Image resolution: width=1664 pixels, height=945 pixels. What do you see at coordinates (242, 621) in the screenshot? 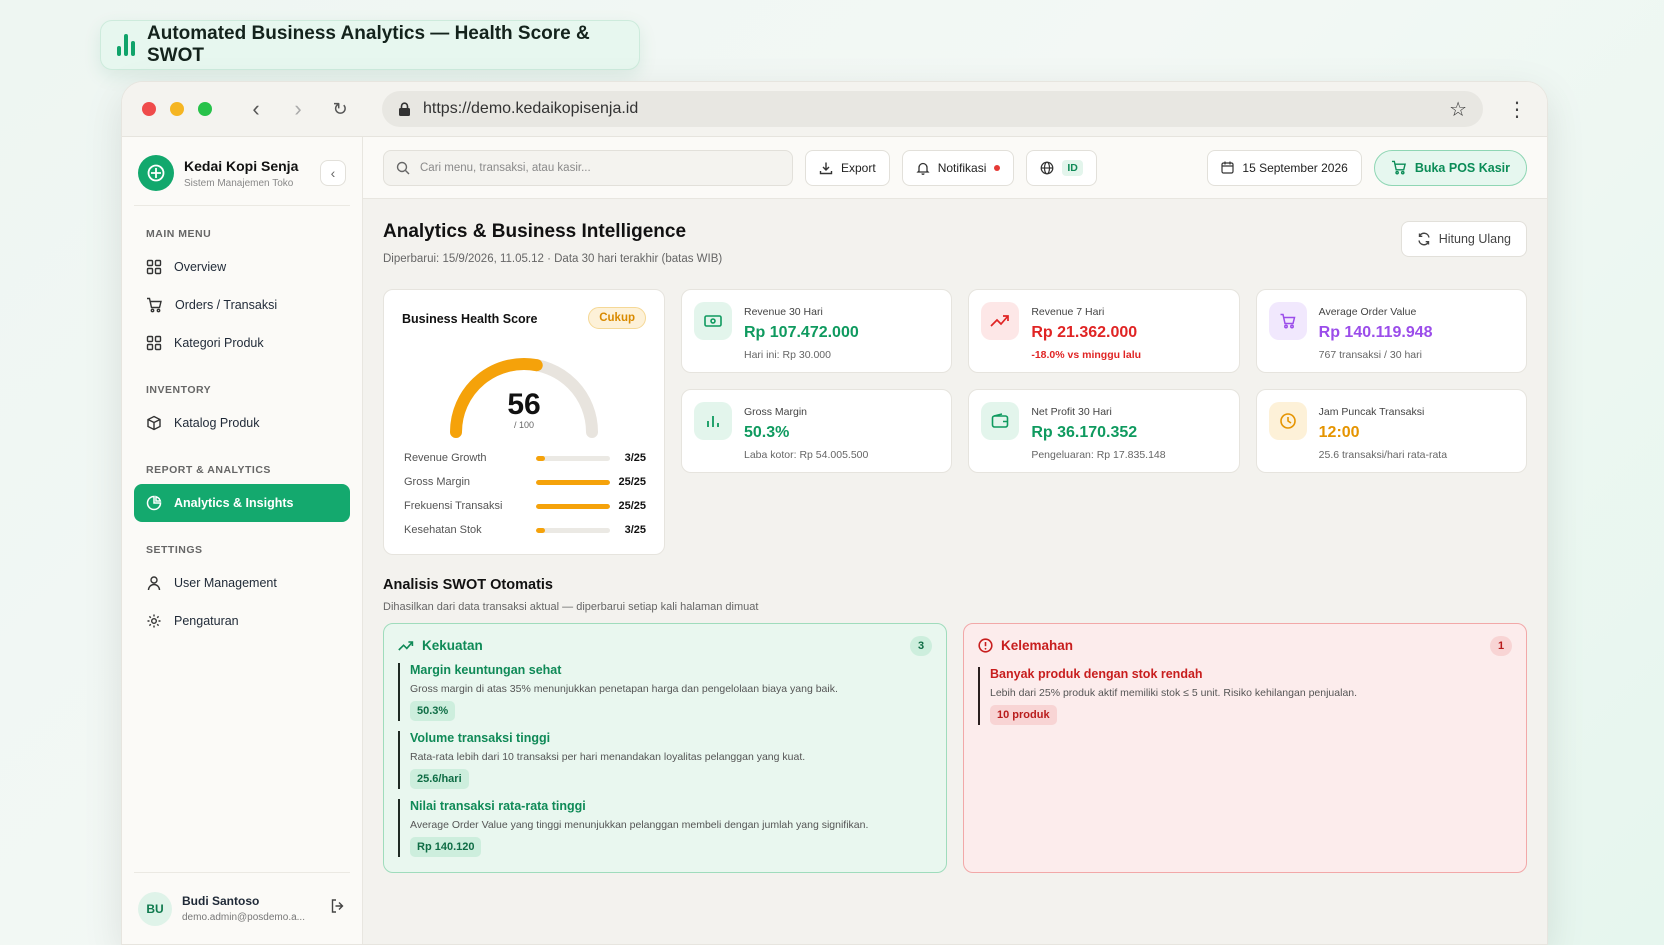
I see `sidebar-item-pengaturan: Pengaturan` at bounding box center [242, 621].